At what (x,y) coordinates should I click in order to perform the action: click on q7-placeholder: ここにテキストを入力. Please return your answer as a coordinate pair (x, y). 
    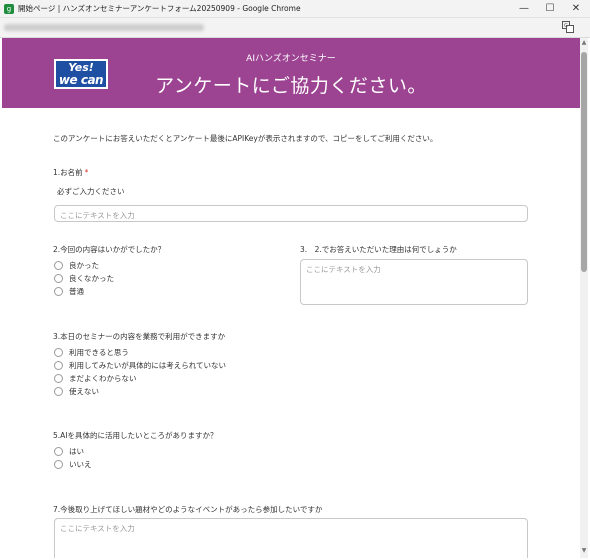
    Looking at the image, I should click on (97, 528).